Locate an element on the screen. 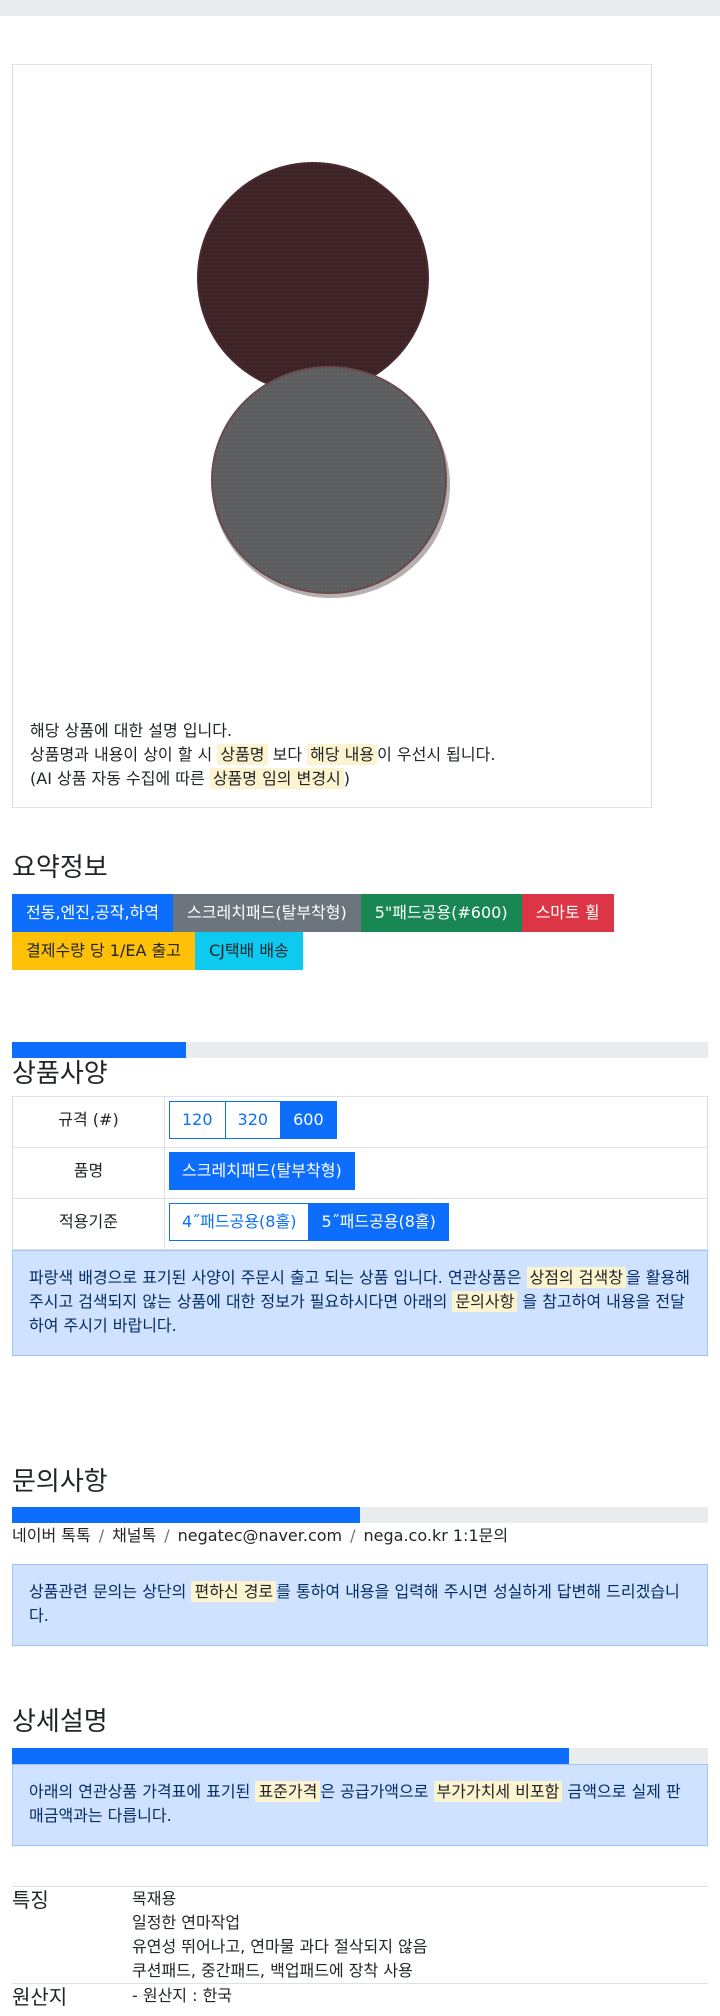 This screenshot has height=2016, width=720. name-option-group: 스크레치패드(탈부착형) is located at coordinates (436, 1171).